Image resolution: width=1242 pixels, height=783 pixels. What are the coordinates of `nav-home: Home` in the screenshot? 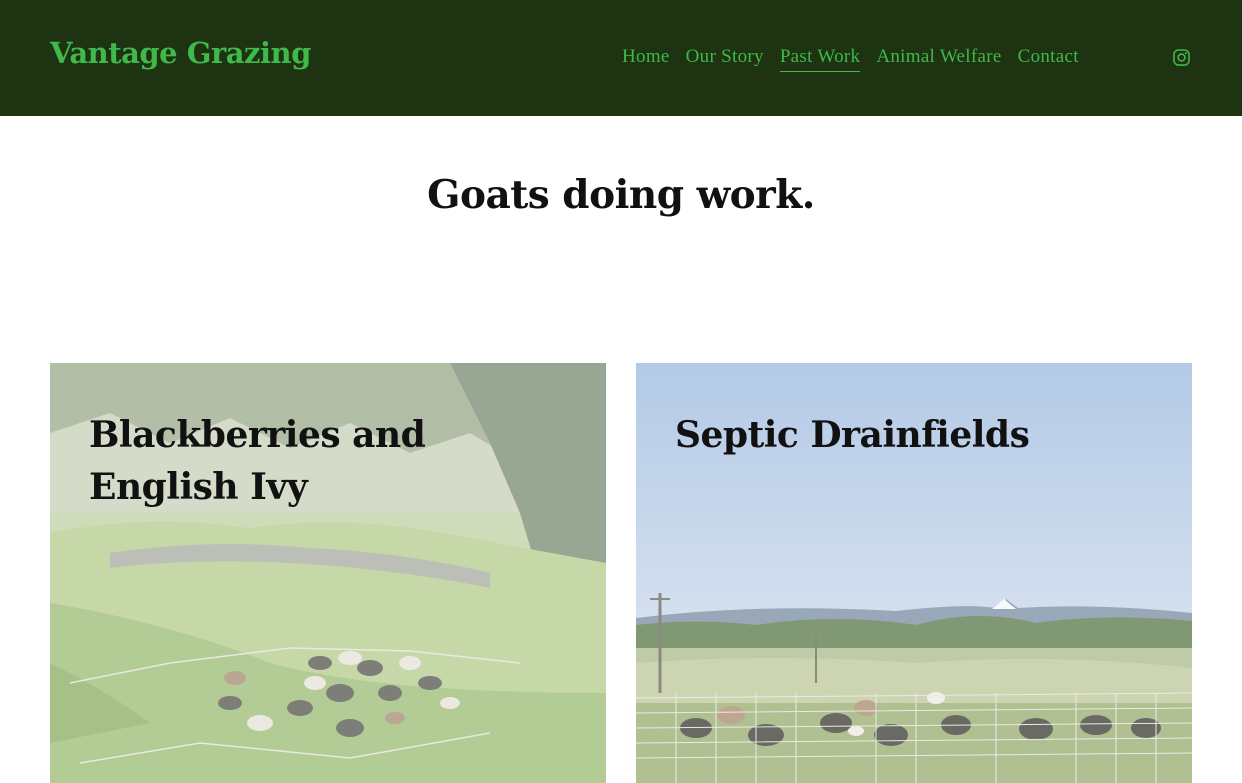 It's located at (646, 59).